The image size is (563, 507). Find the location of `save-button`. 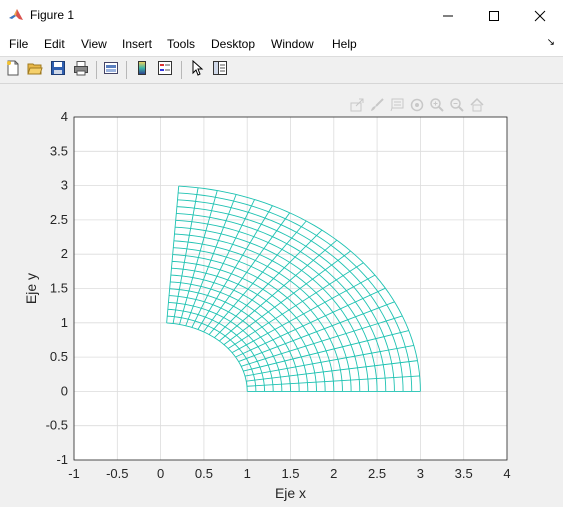

save-button is located at coordinates (58, 70).